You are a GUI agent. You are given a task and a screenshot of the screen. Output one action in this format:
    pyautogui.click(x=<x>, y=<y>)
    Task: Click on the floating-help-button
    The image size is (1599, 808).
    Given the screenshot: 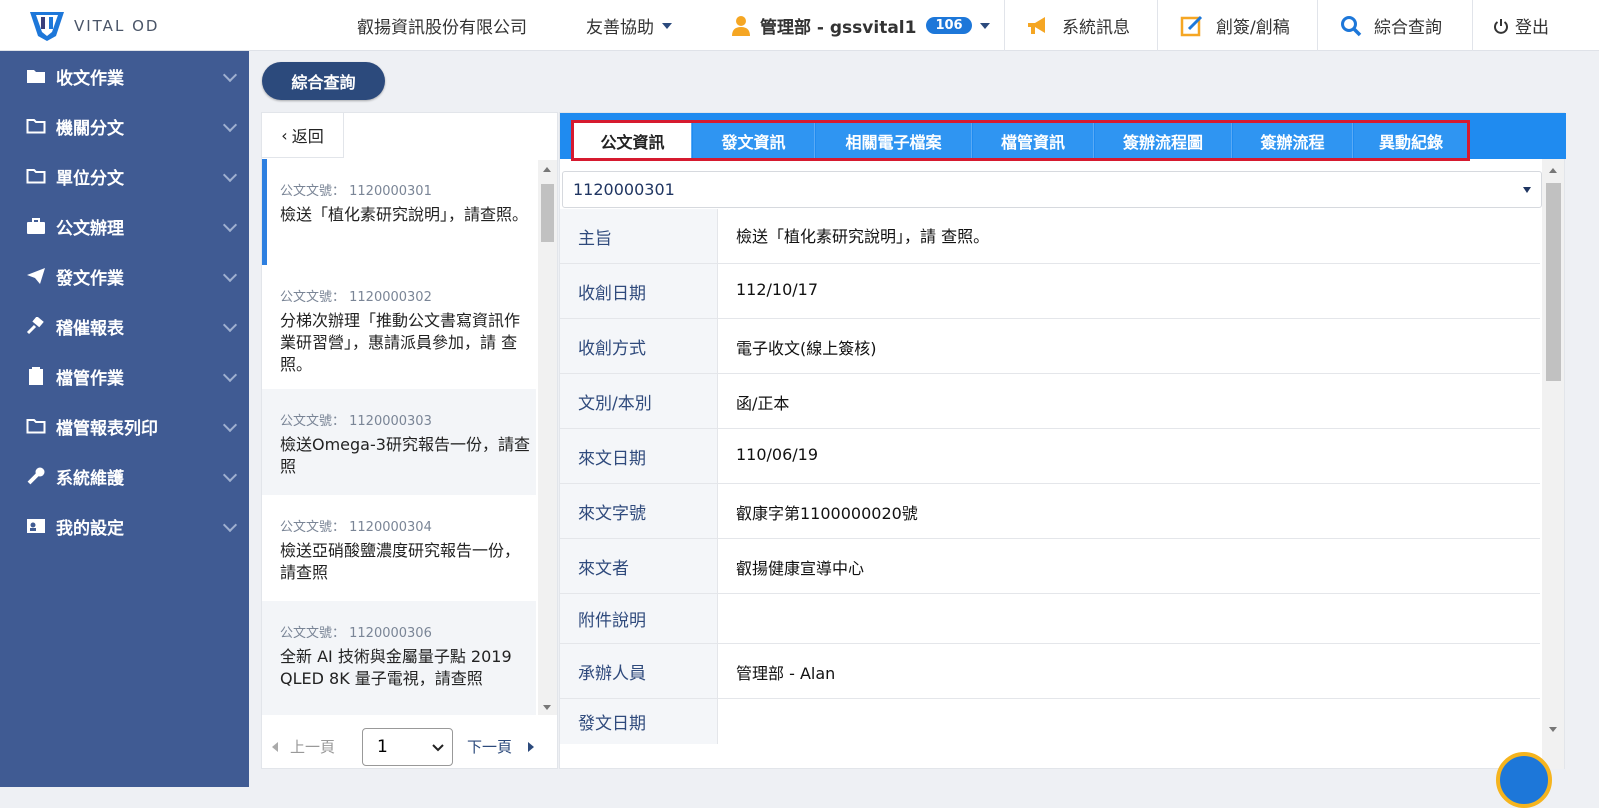 What is the action you would take?
    pyautogui.click(x=1524, y=780)
    